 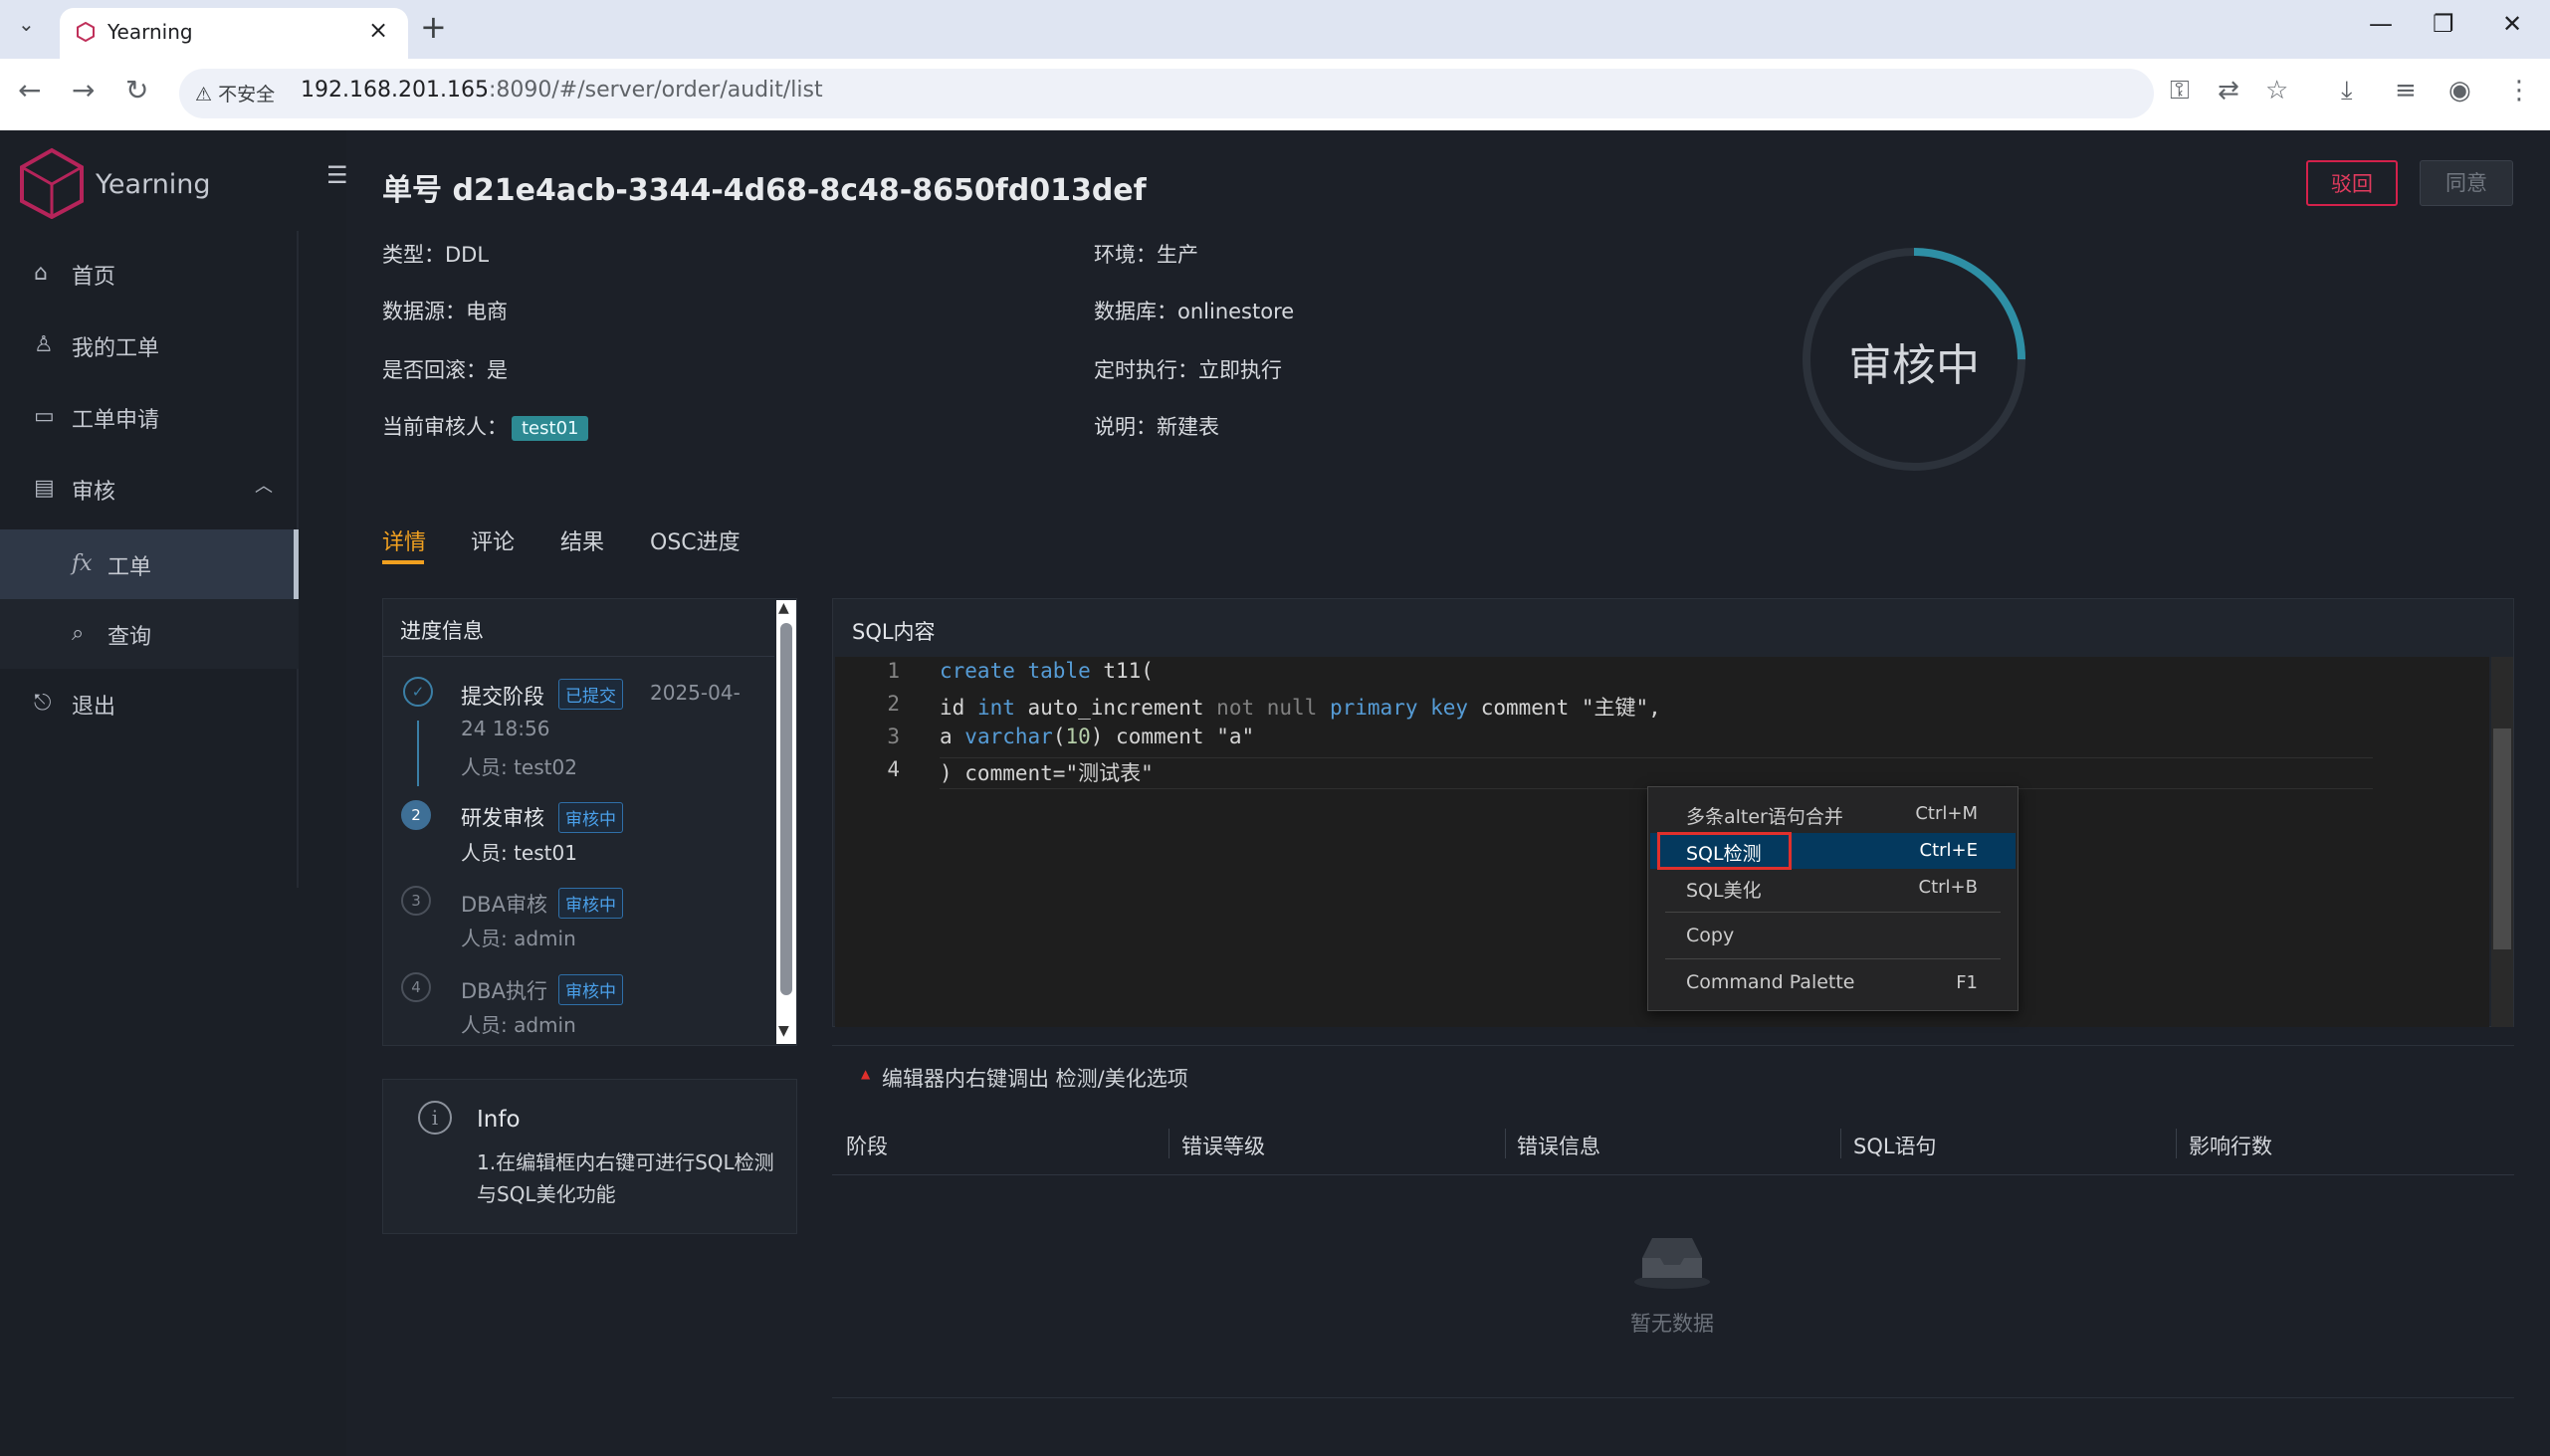 What do you see at coordinates (436, 255) in the screenshot?
I see `order-type: 类型：DDL` at bounding box center [436, 255].